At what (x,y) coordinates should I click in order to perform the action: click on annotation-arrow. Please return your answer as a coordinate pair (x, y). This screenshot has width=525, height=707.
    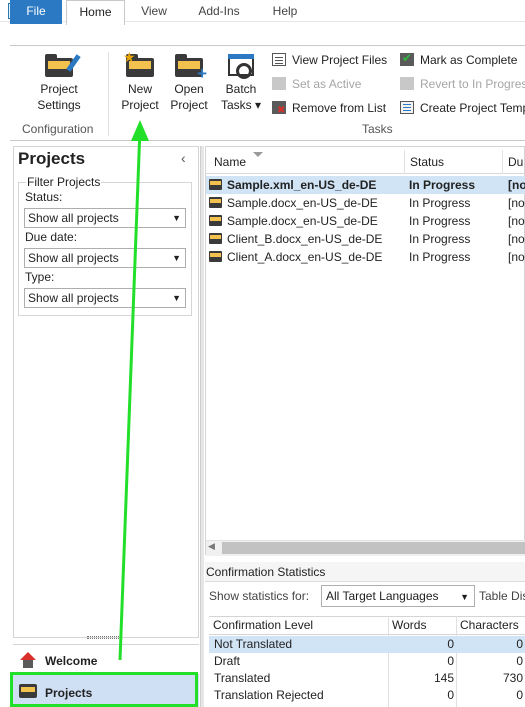
    Looking at the image, I should click on (133, 390).